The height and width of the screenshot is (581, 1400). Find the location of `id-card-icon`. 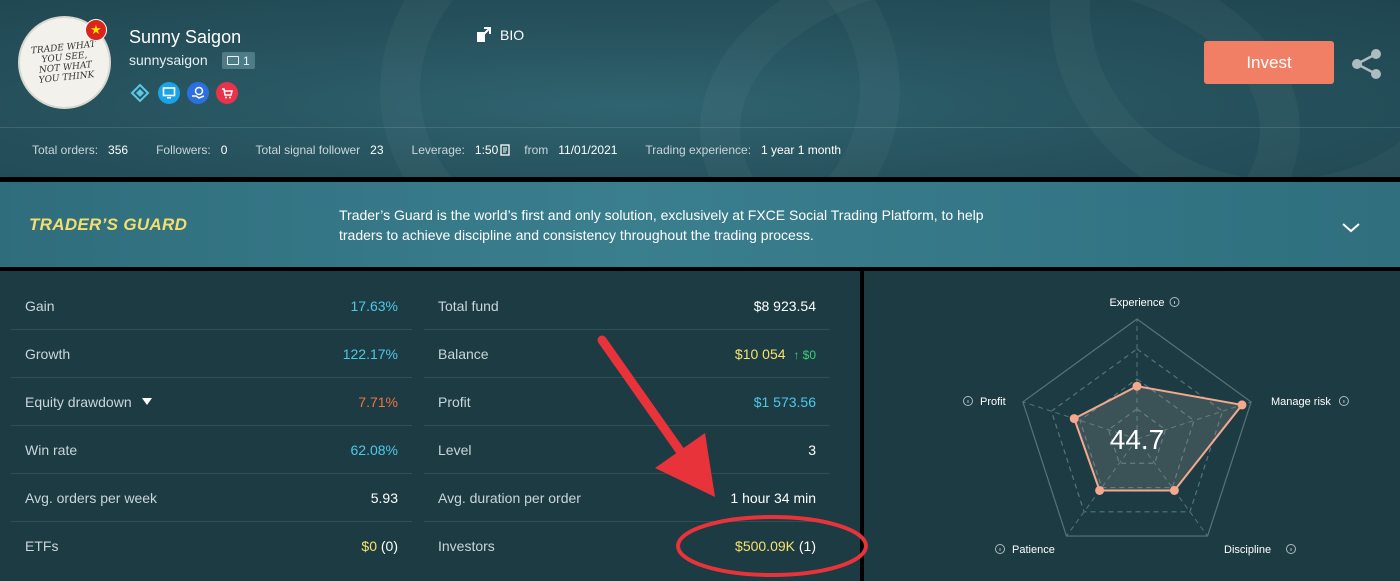

id-card-icon is located at coordinates (233, 60).